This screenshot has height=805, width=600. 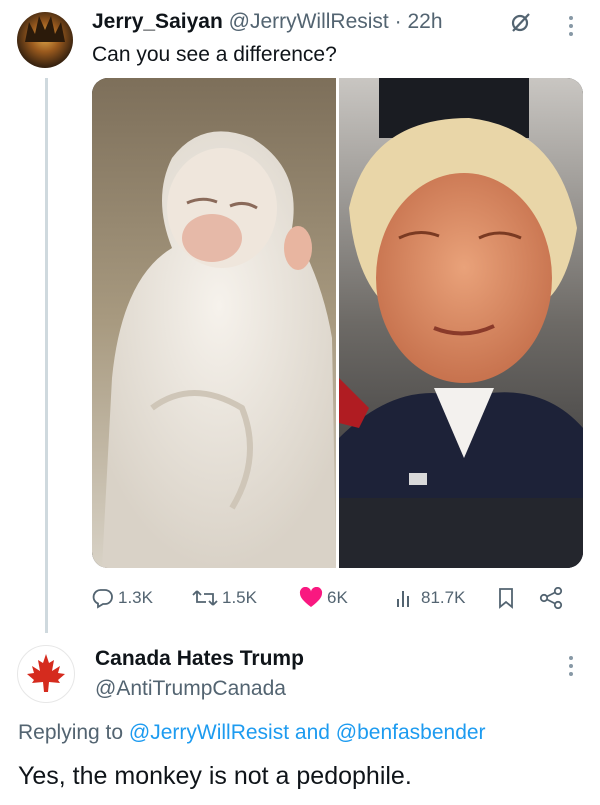 I want to click on like-count: 6K, so click(x=337, y=597).